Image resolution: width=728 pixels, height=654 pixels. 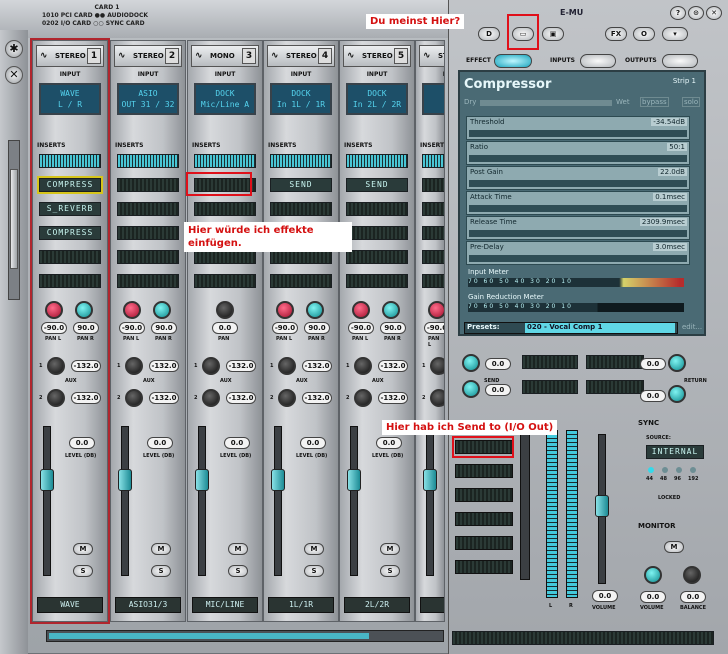 I want to click on d-button: D, so click(x=489, y=34).